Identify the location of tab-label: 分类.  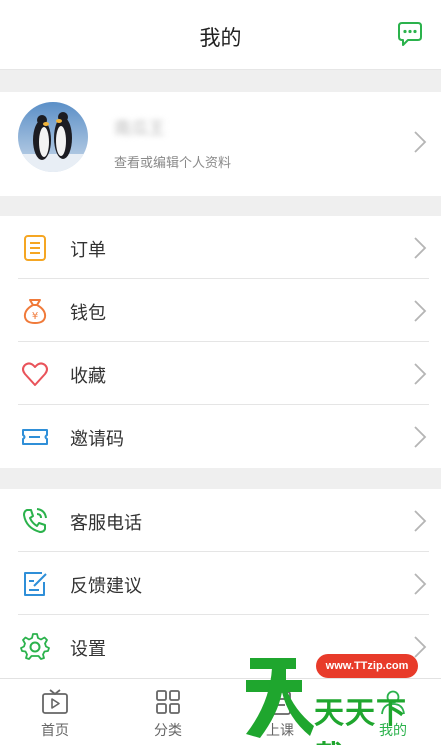
(168, 731).